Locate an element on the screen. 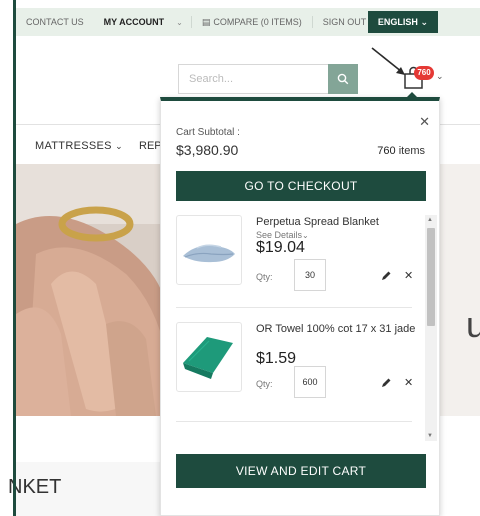 Image resolution: width=480 pixels, height=516 pixels. quantity-input: 30 is located at coordinates (310, 275).